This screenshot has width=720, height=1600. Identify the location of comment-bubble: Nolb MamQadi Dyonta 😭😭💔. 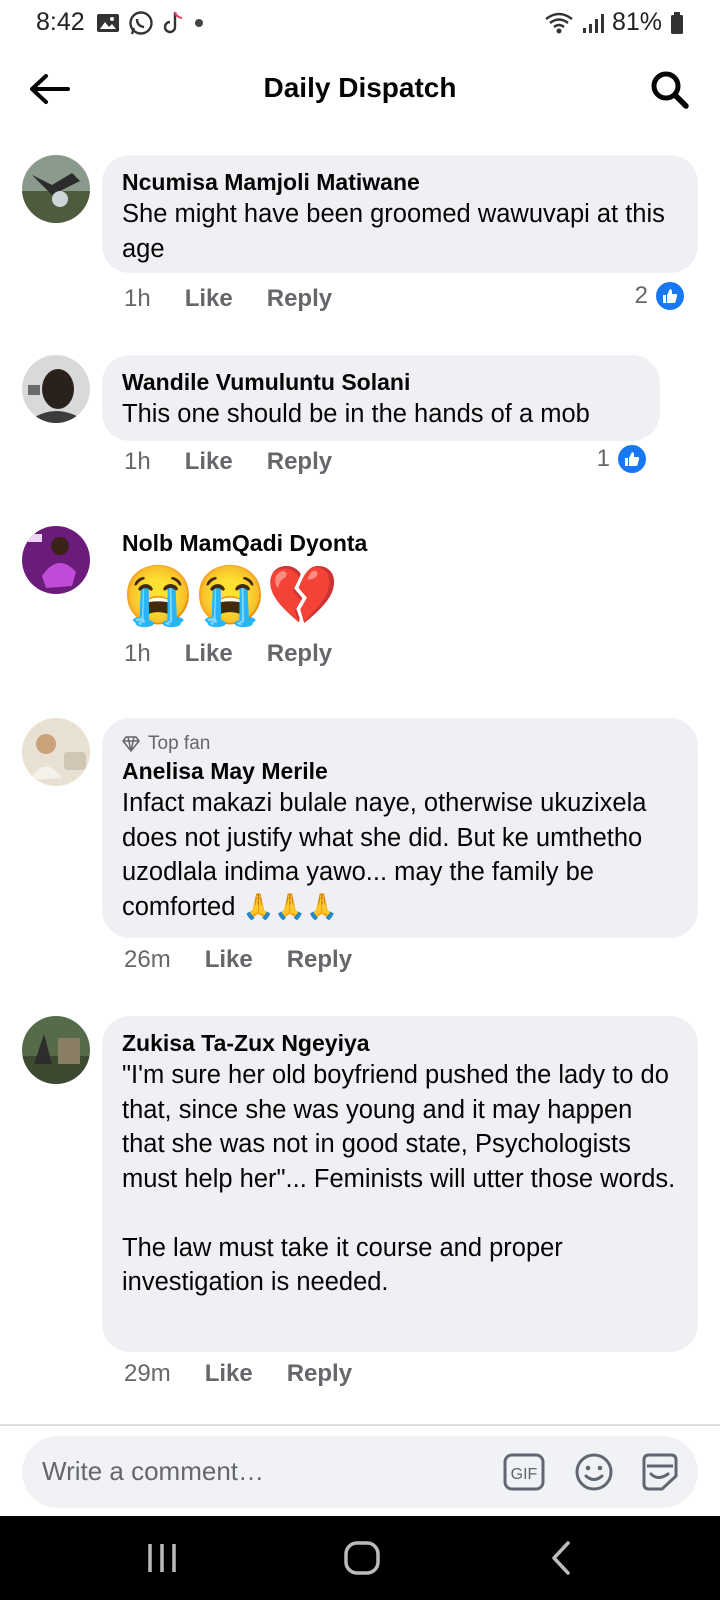
(252, 576).